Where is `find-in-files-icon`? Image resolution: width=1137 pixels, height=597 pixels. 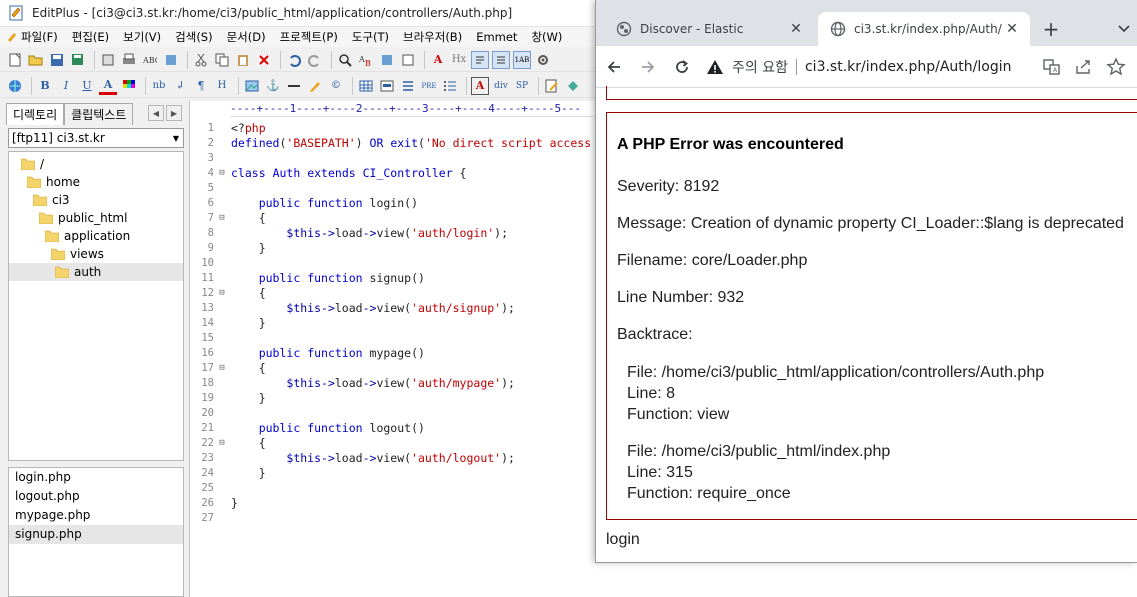
find-in-files-icon is located at coordinates (387, 60).